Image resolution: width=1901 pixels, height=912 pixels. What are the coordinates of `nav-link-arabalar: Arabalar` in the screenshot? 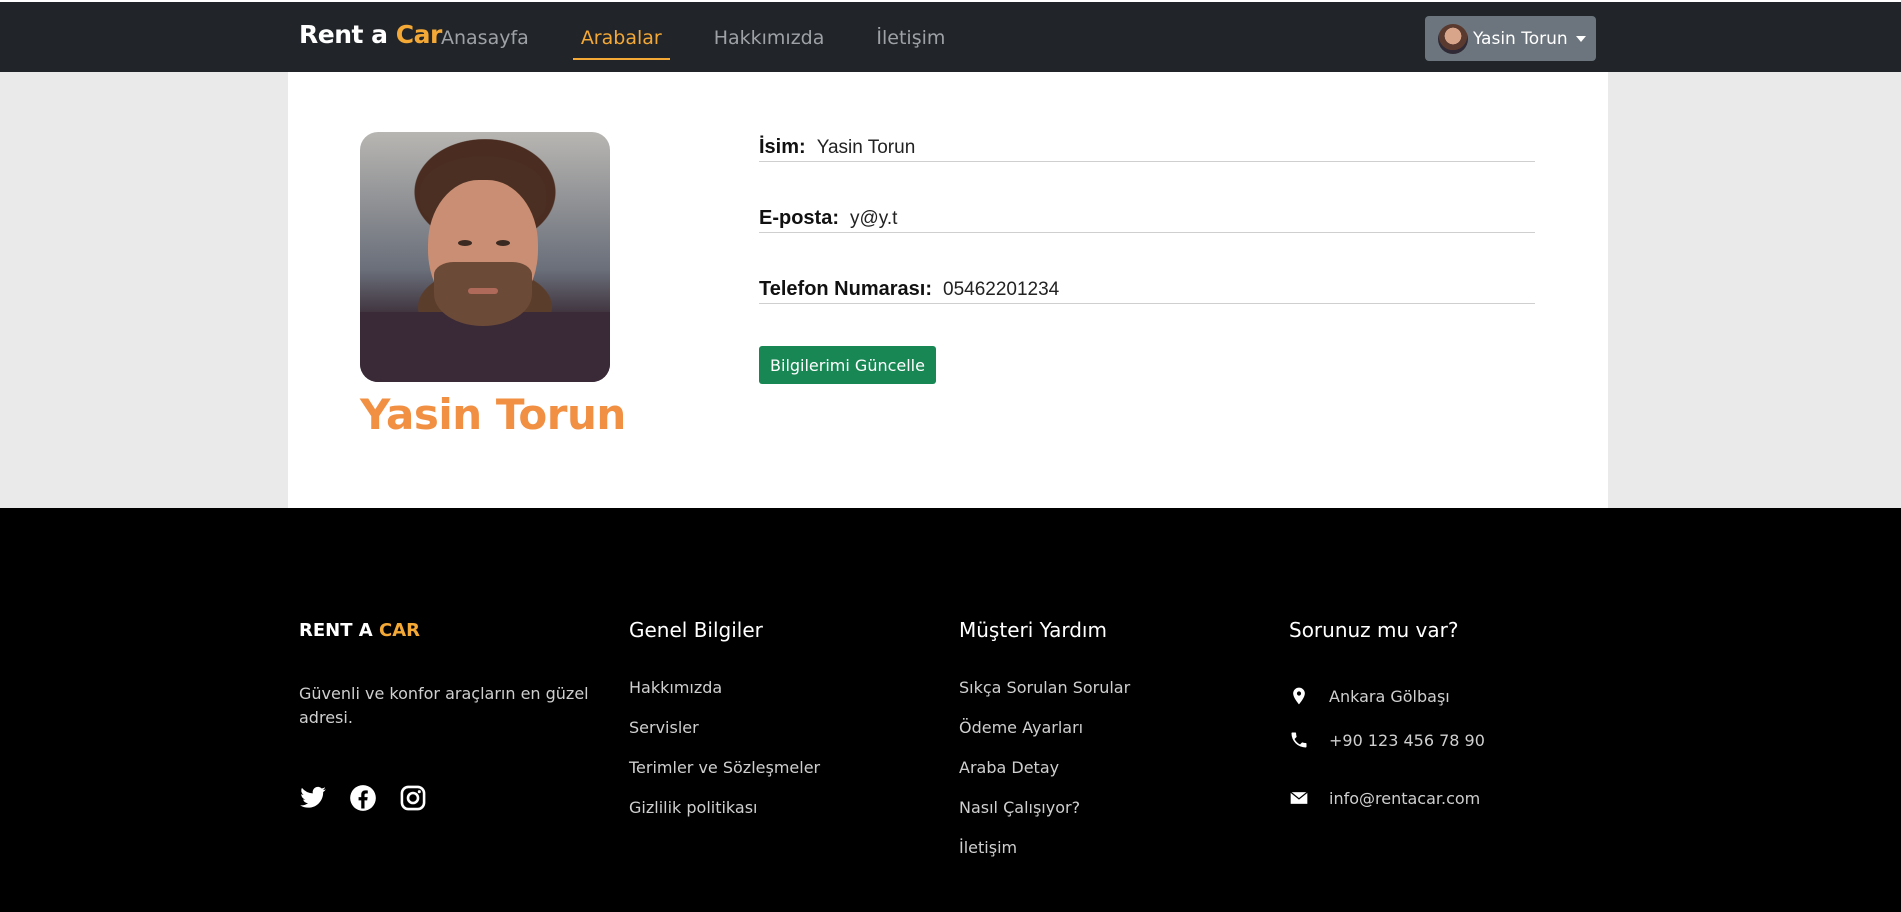 It's located at (621, 42).